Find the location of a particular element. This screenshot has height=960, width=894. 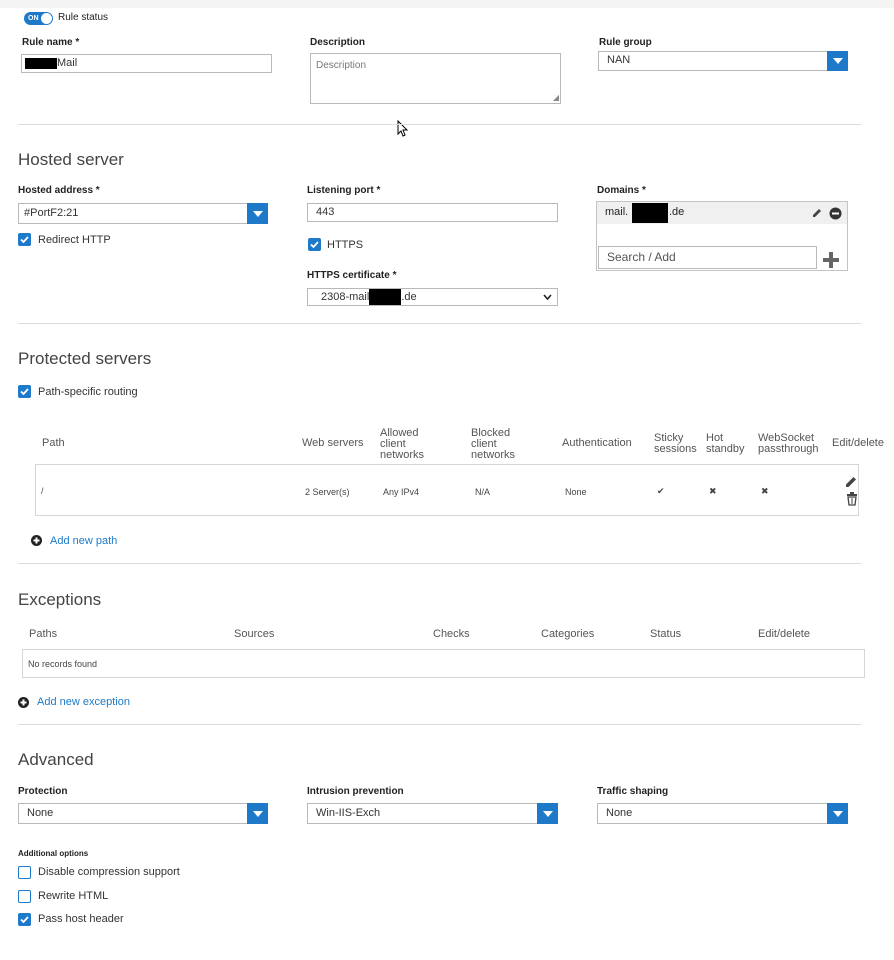

path-routing-checkbox is located at coordinates (24, 391).